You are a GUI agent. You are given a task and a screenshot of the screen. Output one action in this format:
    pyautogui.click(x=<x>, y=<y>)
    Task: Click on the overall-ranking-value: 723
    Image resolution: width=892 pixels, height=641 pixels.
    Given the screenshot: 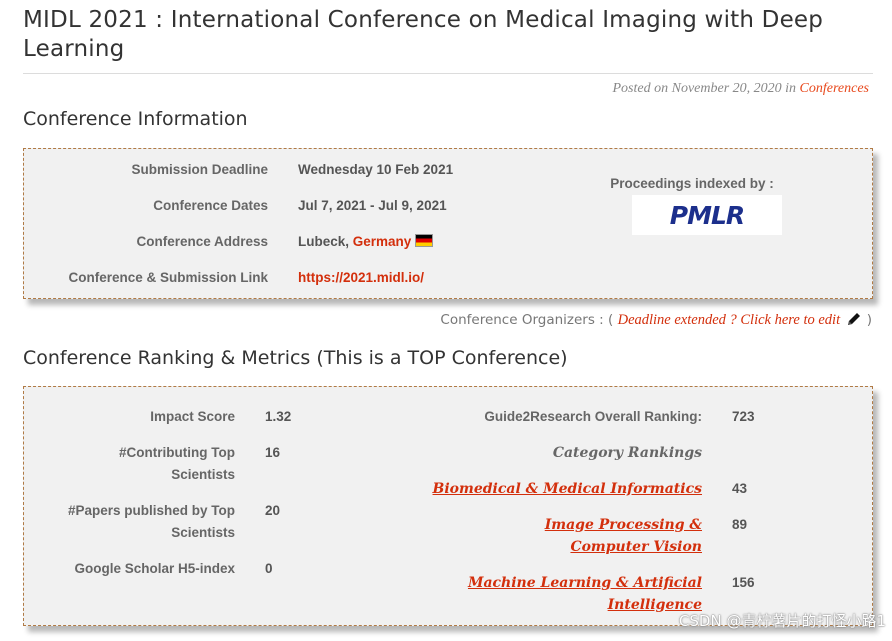 What is the action you would take?
    pyautogui.click(x=743, y=416)
    